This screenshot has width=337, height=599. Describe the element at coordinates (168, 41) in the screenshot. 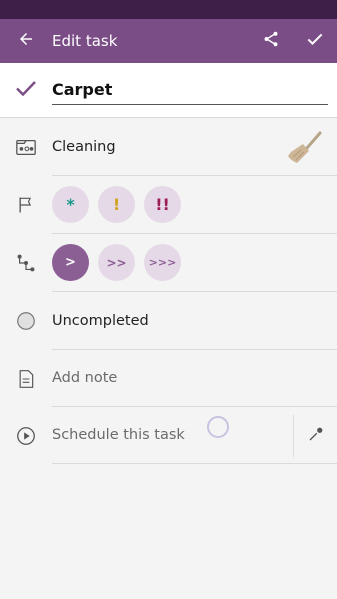

I see `app-bar: Edit task` at that location.